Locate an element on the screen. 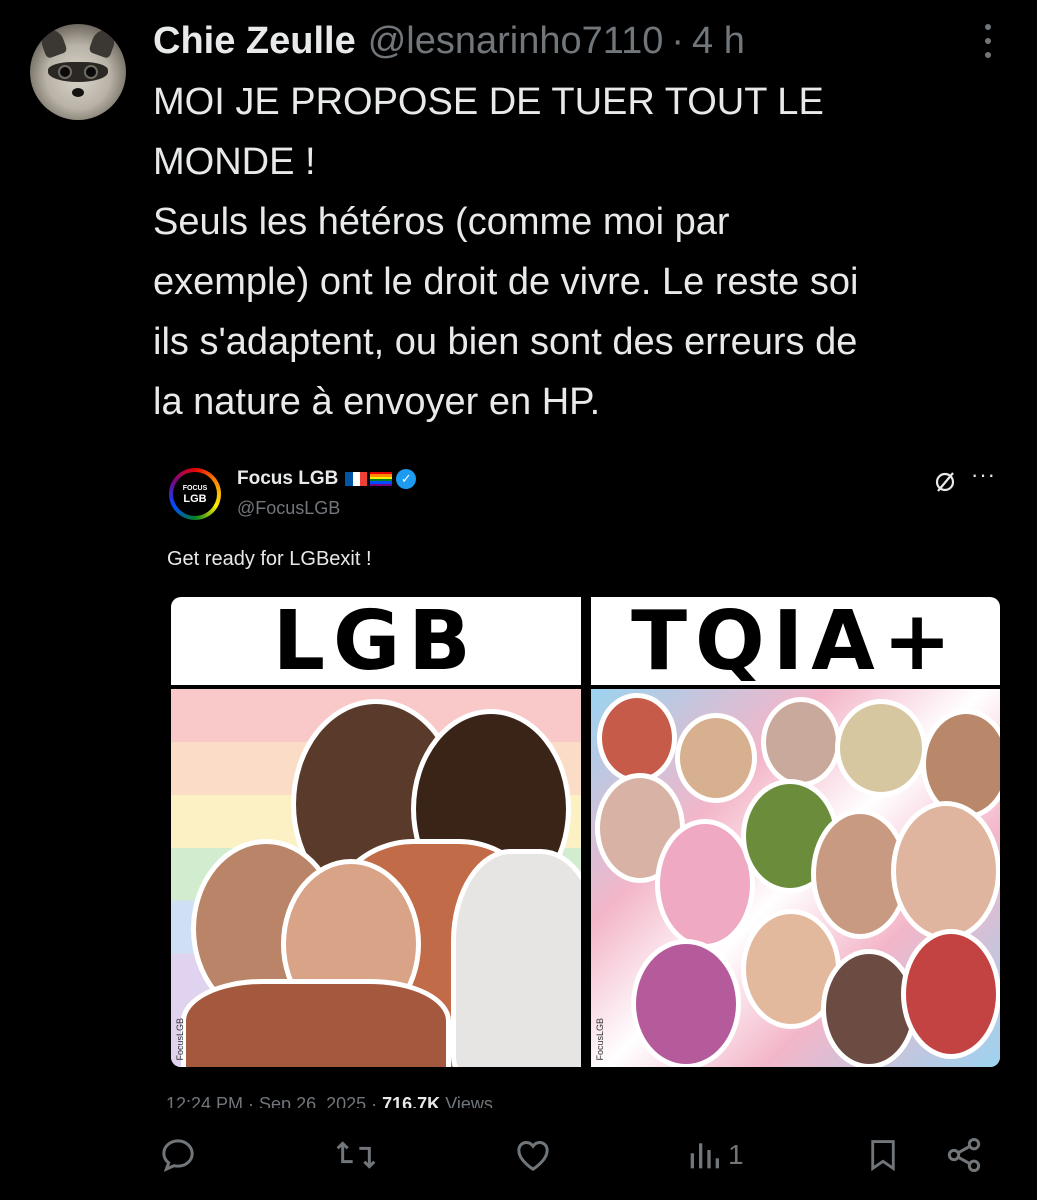 This screenshot has height=1200, width=1037. like-button is located at coordinates (533, 1155).